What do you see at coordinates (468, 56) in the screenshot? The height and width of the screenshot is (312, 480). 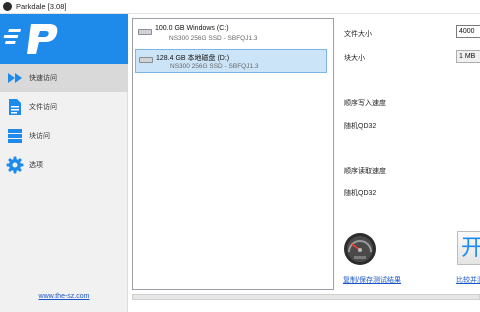 I see `block-size-select: 1 MB` at bounding box center [468, 56].